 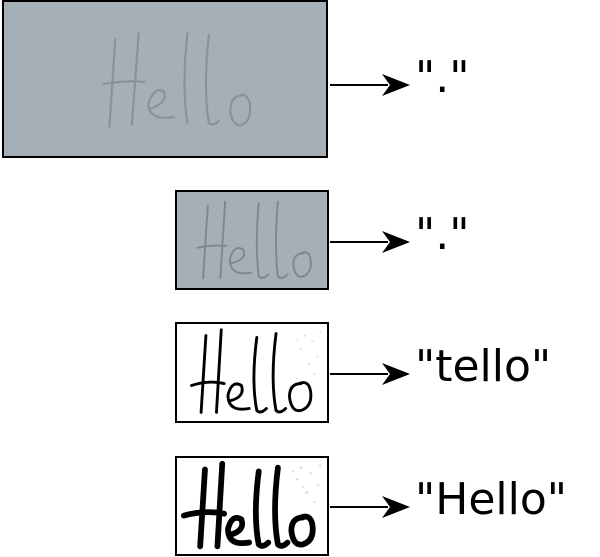 What do you see at coordinates (491, 499) in the screenshot?
I see `recognition-output-4: "Hello"` at bounding box center [491, 499].